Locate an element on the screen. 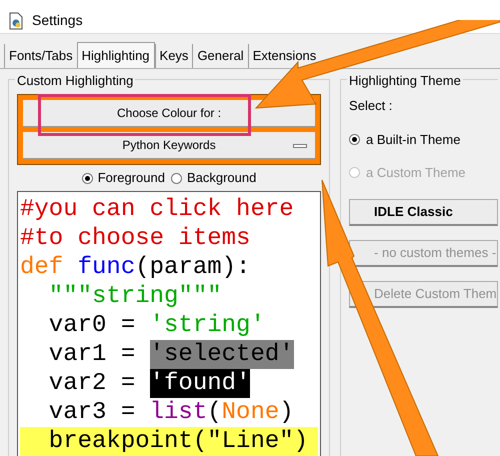  code-text: 'found' is located at coordinates (200, 383).